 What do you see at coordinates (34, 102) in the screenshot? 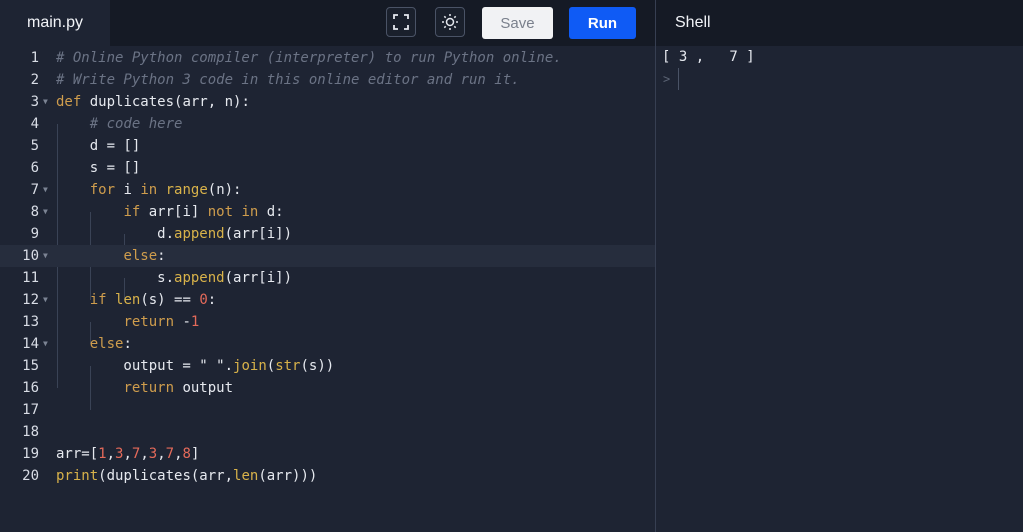
I see `line-number: 3` at bounding box center [34, 102].